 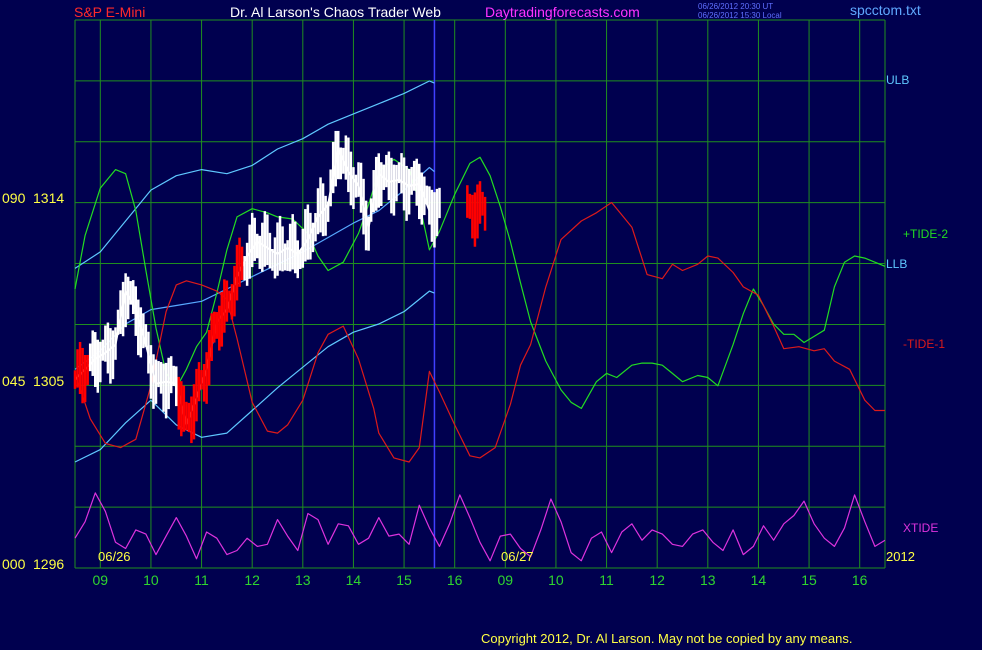 I want to click on y-axis-labels: 090 1314 045 1305 000 1296, so click(x=33, y=381).